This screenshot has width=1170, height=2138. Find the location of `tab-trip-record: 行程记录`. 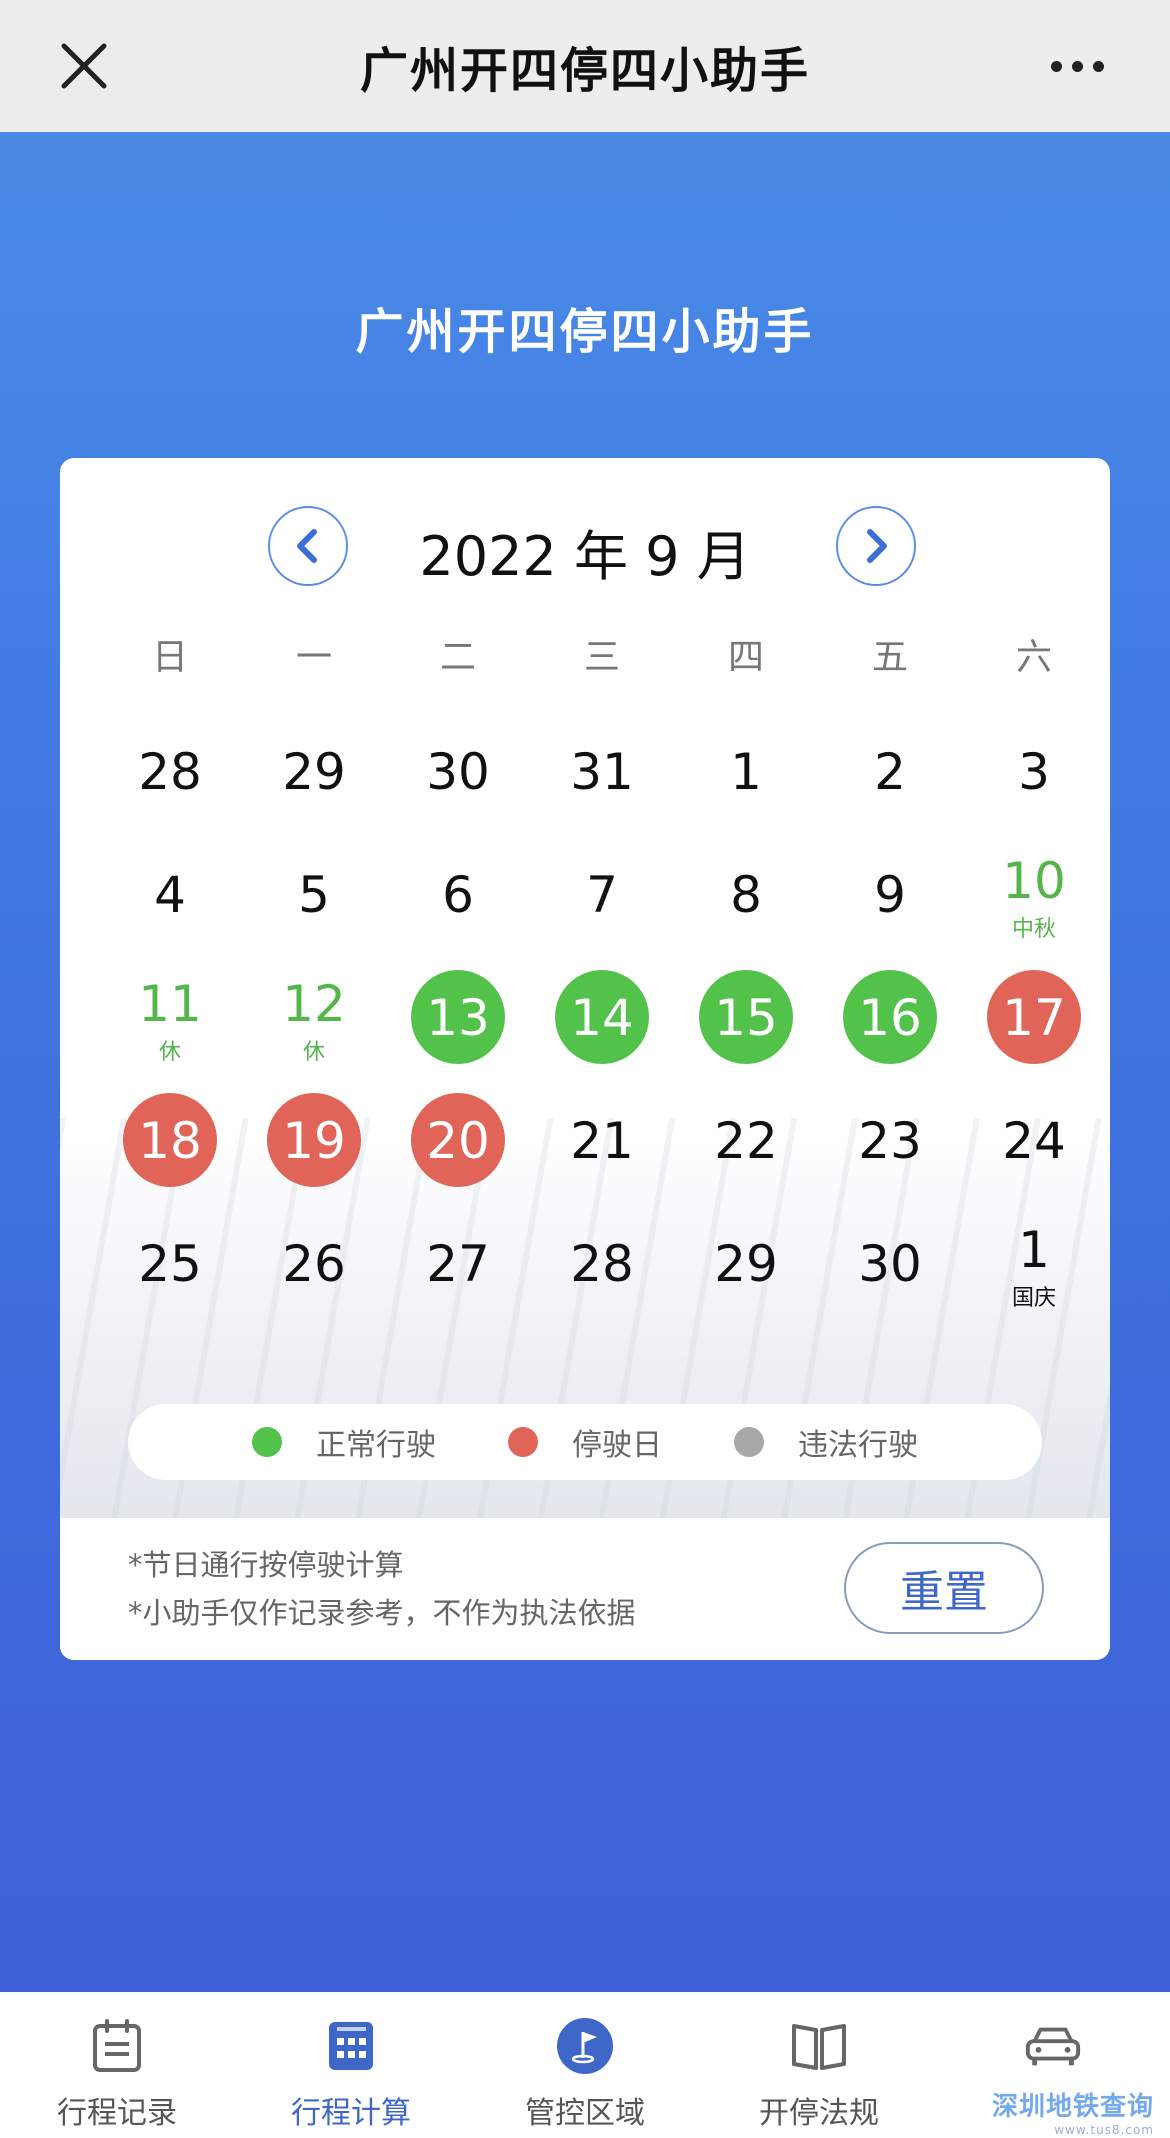

tab-trip-record: 行程记录 is located at coordinates (117, 2065).